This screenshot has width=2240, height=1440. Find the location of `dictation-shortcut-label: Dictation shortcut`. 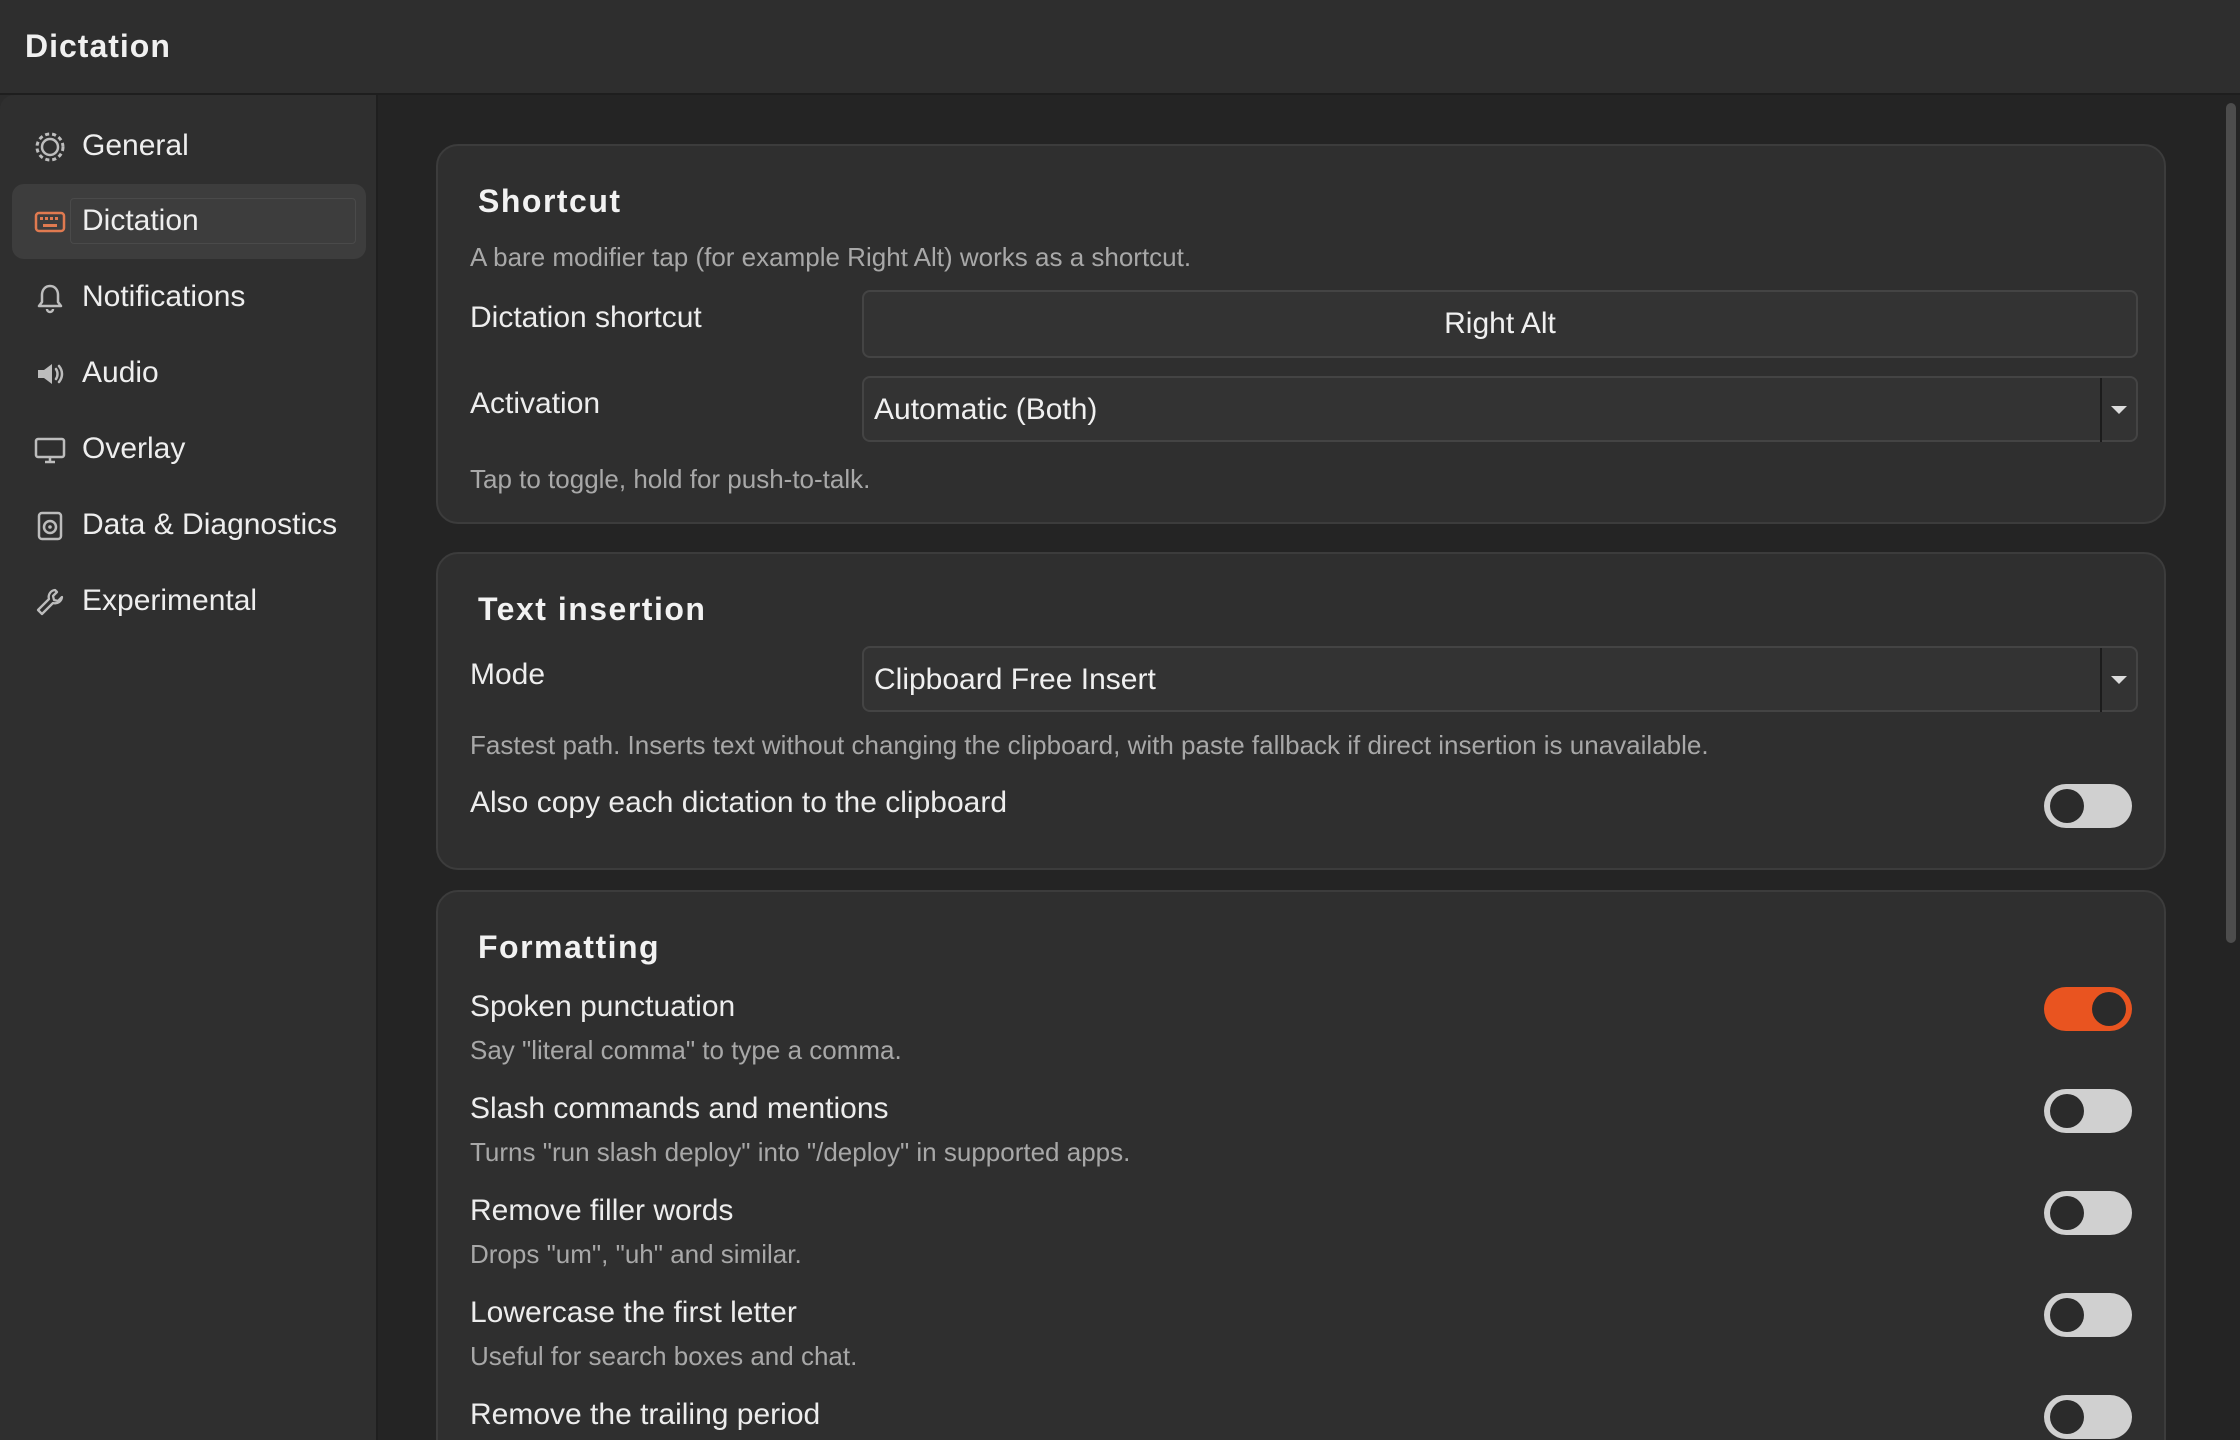

dictation-shortcut-label: Dictation shortcut is located at coordinates (586, 317).